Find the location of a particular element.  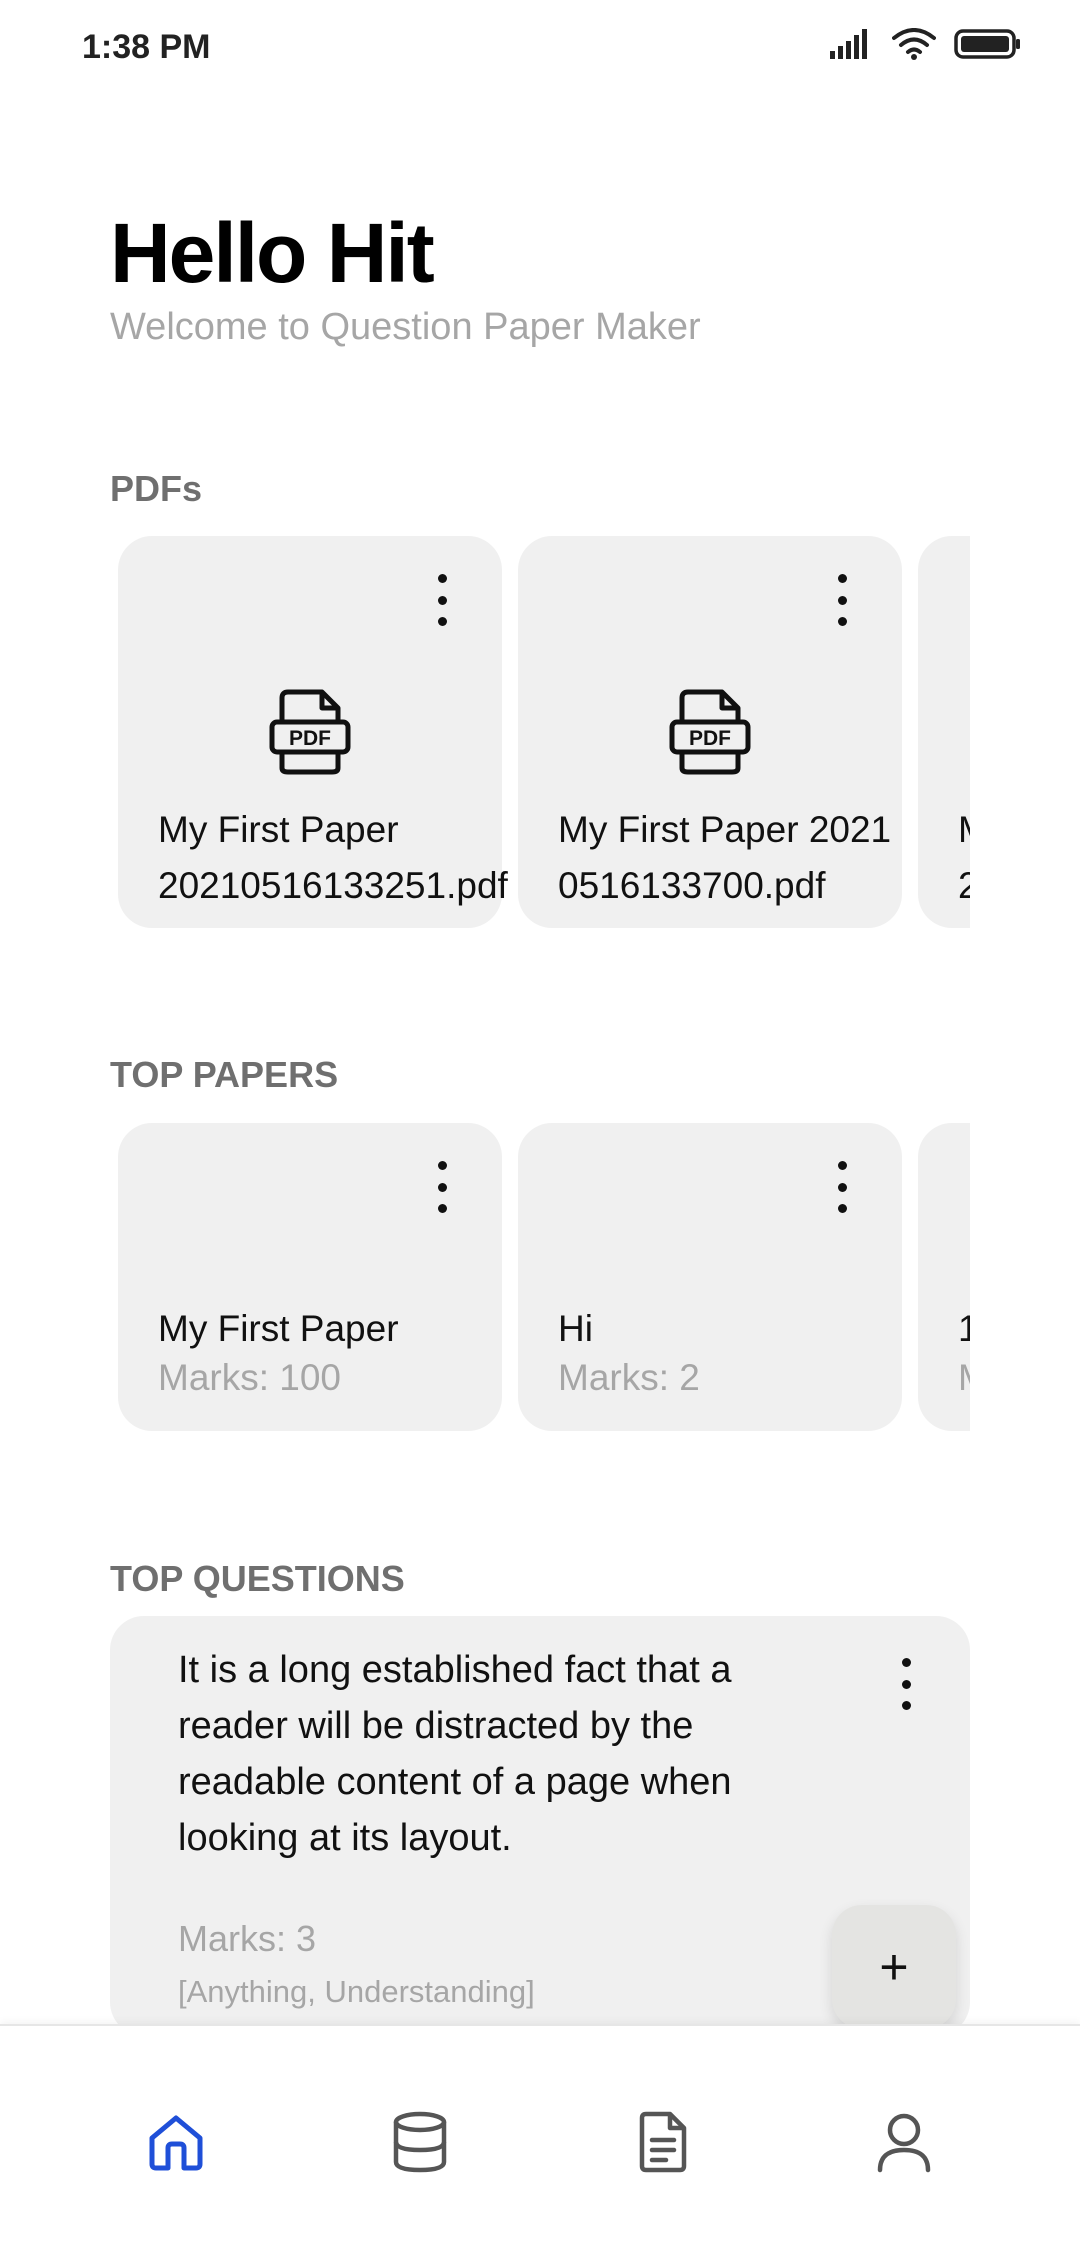

pdf-card: PDF My First Paper 2021 0516133700.pdf is located at coordinates (710, 732).